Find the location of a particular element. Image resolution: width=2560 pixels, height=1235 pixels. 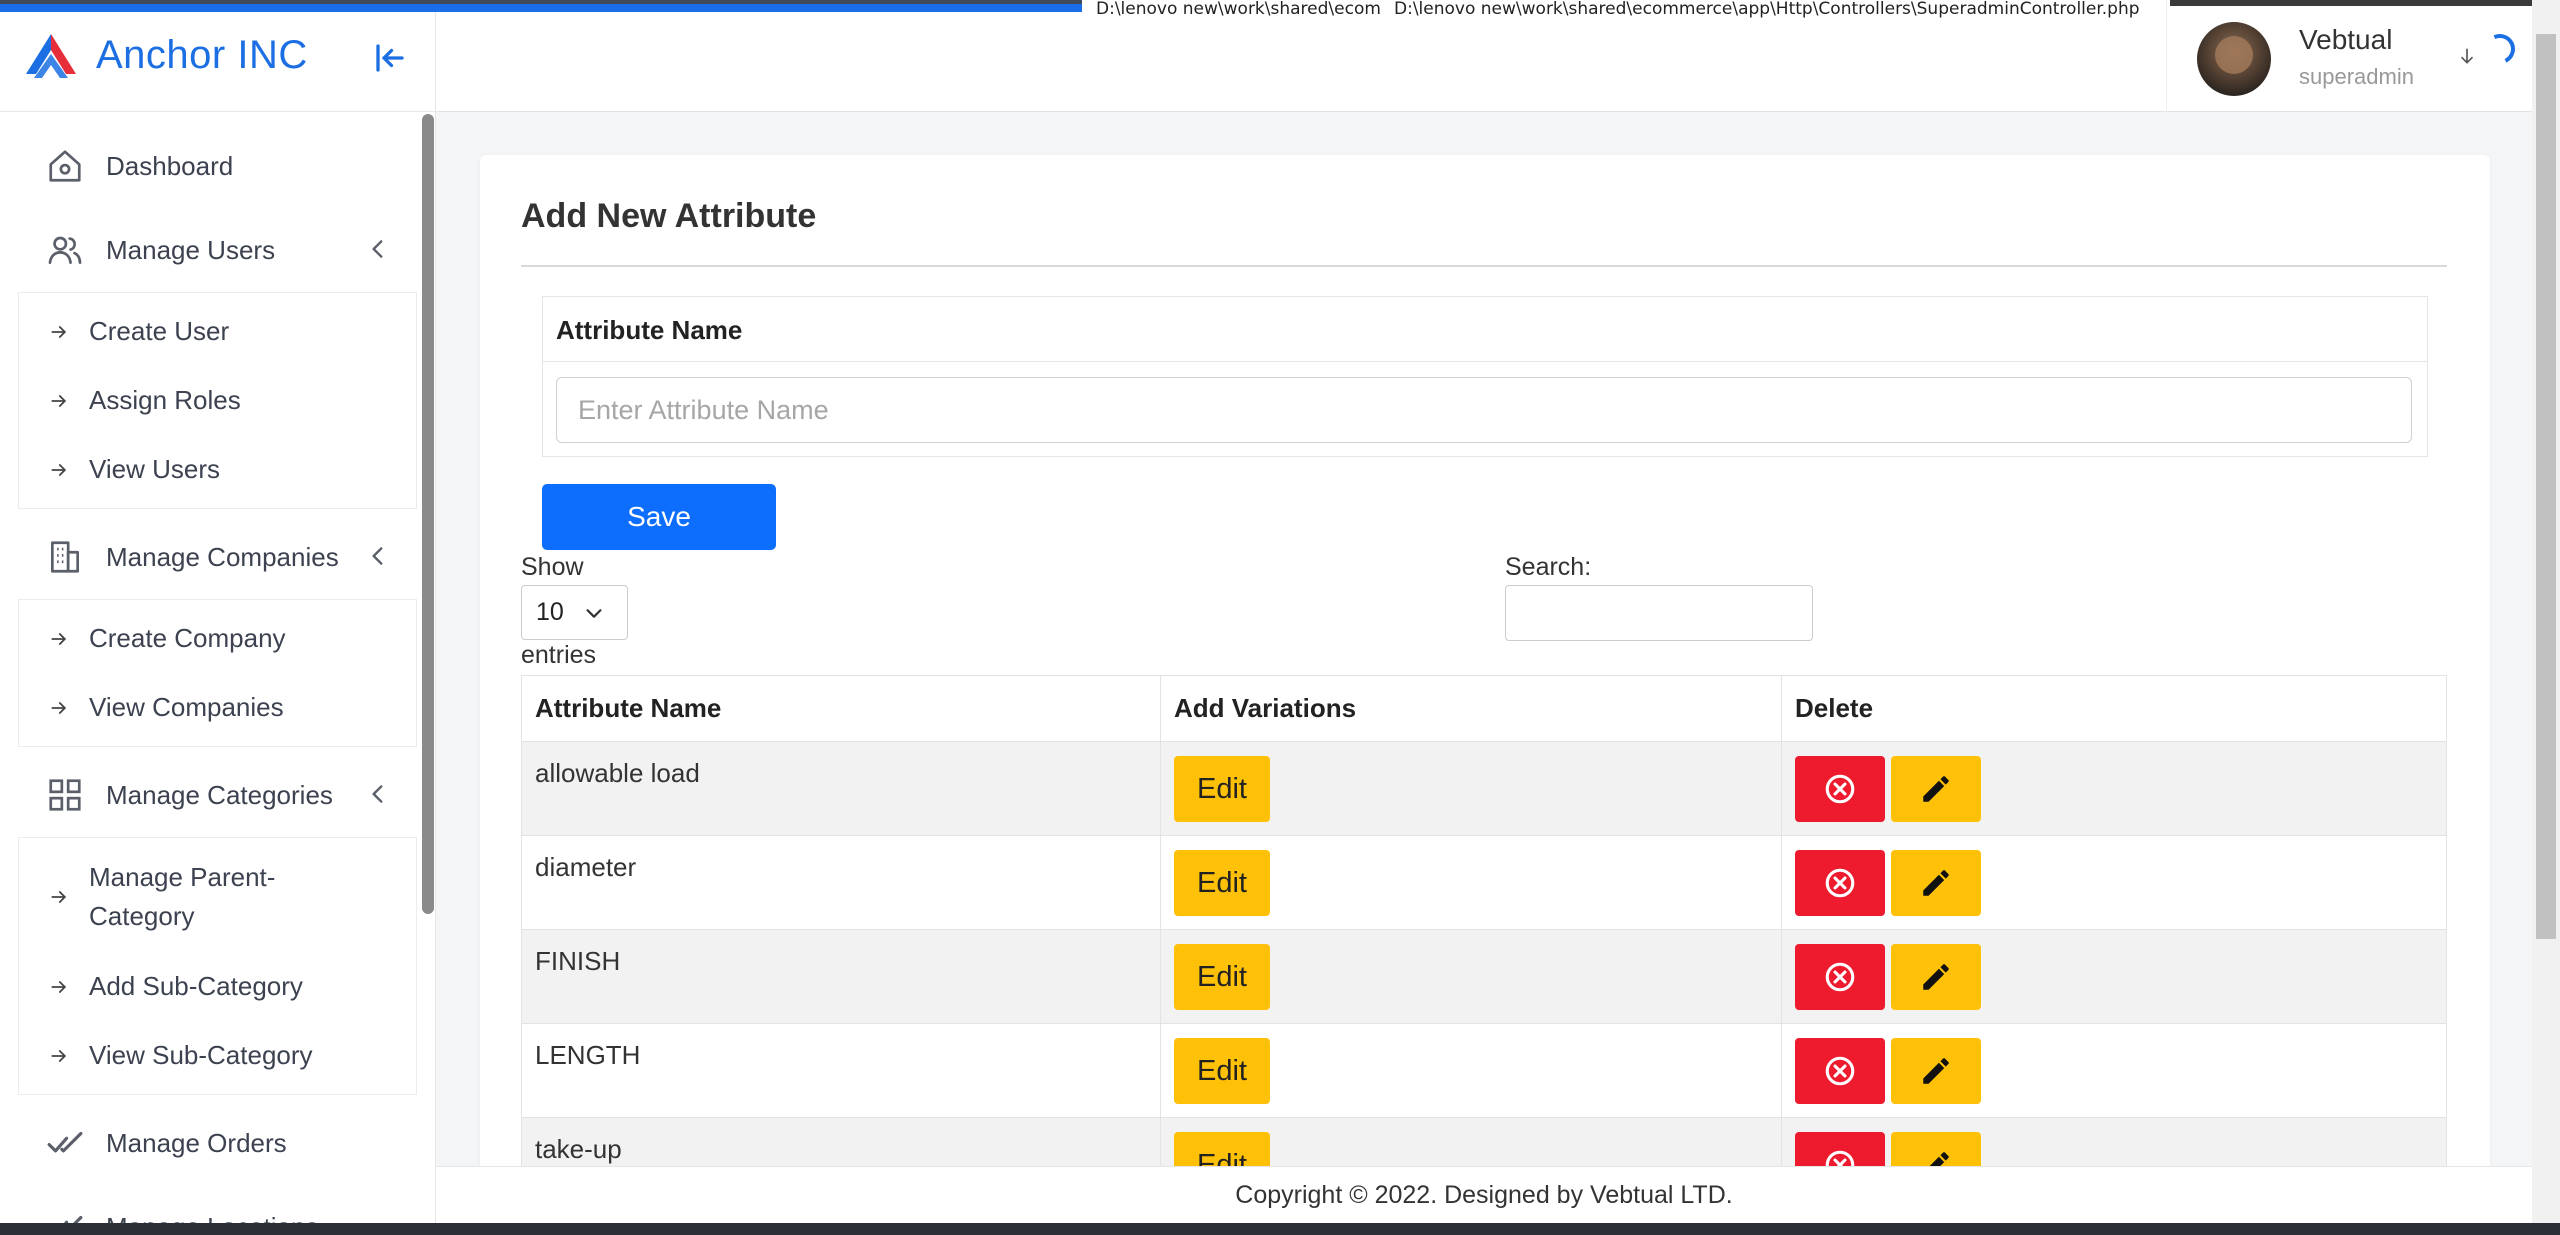

sidebar-item-manage-users: Manage Users is located at coordinates (217, 250).